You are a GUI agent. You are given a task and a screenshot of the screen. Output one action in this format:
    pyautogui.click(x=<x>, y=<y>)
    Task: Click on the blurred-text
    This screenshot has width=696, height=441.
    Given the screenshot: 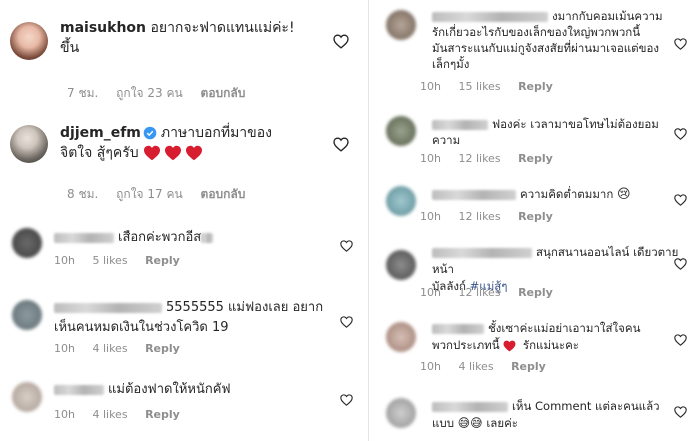 What is the action you would take?
    pyautogui.click(x=207, y=237)
    